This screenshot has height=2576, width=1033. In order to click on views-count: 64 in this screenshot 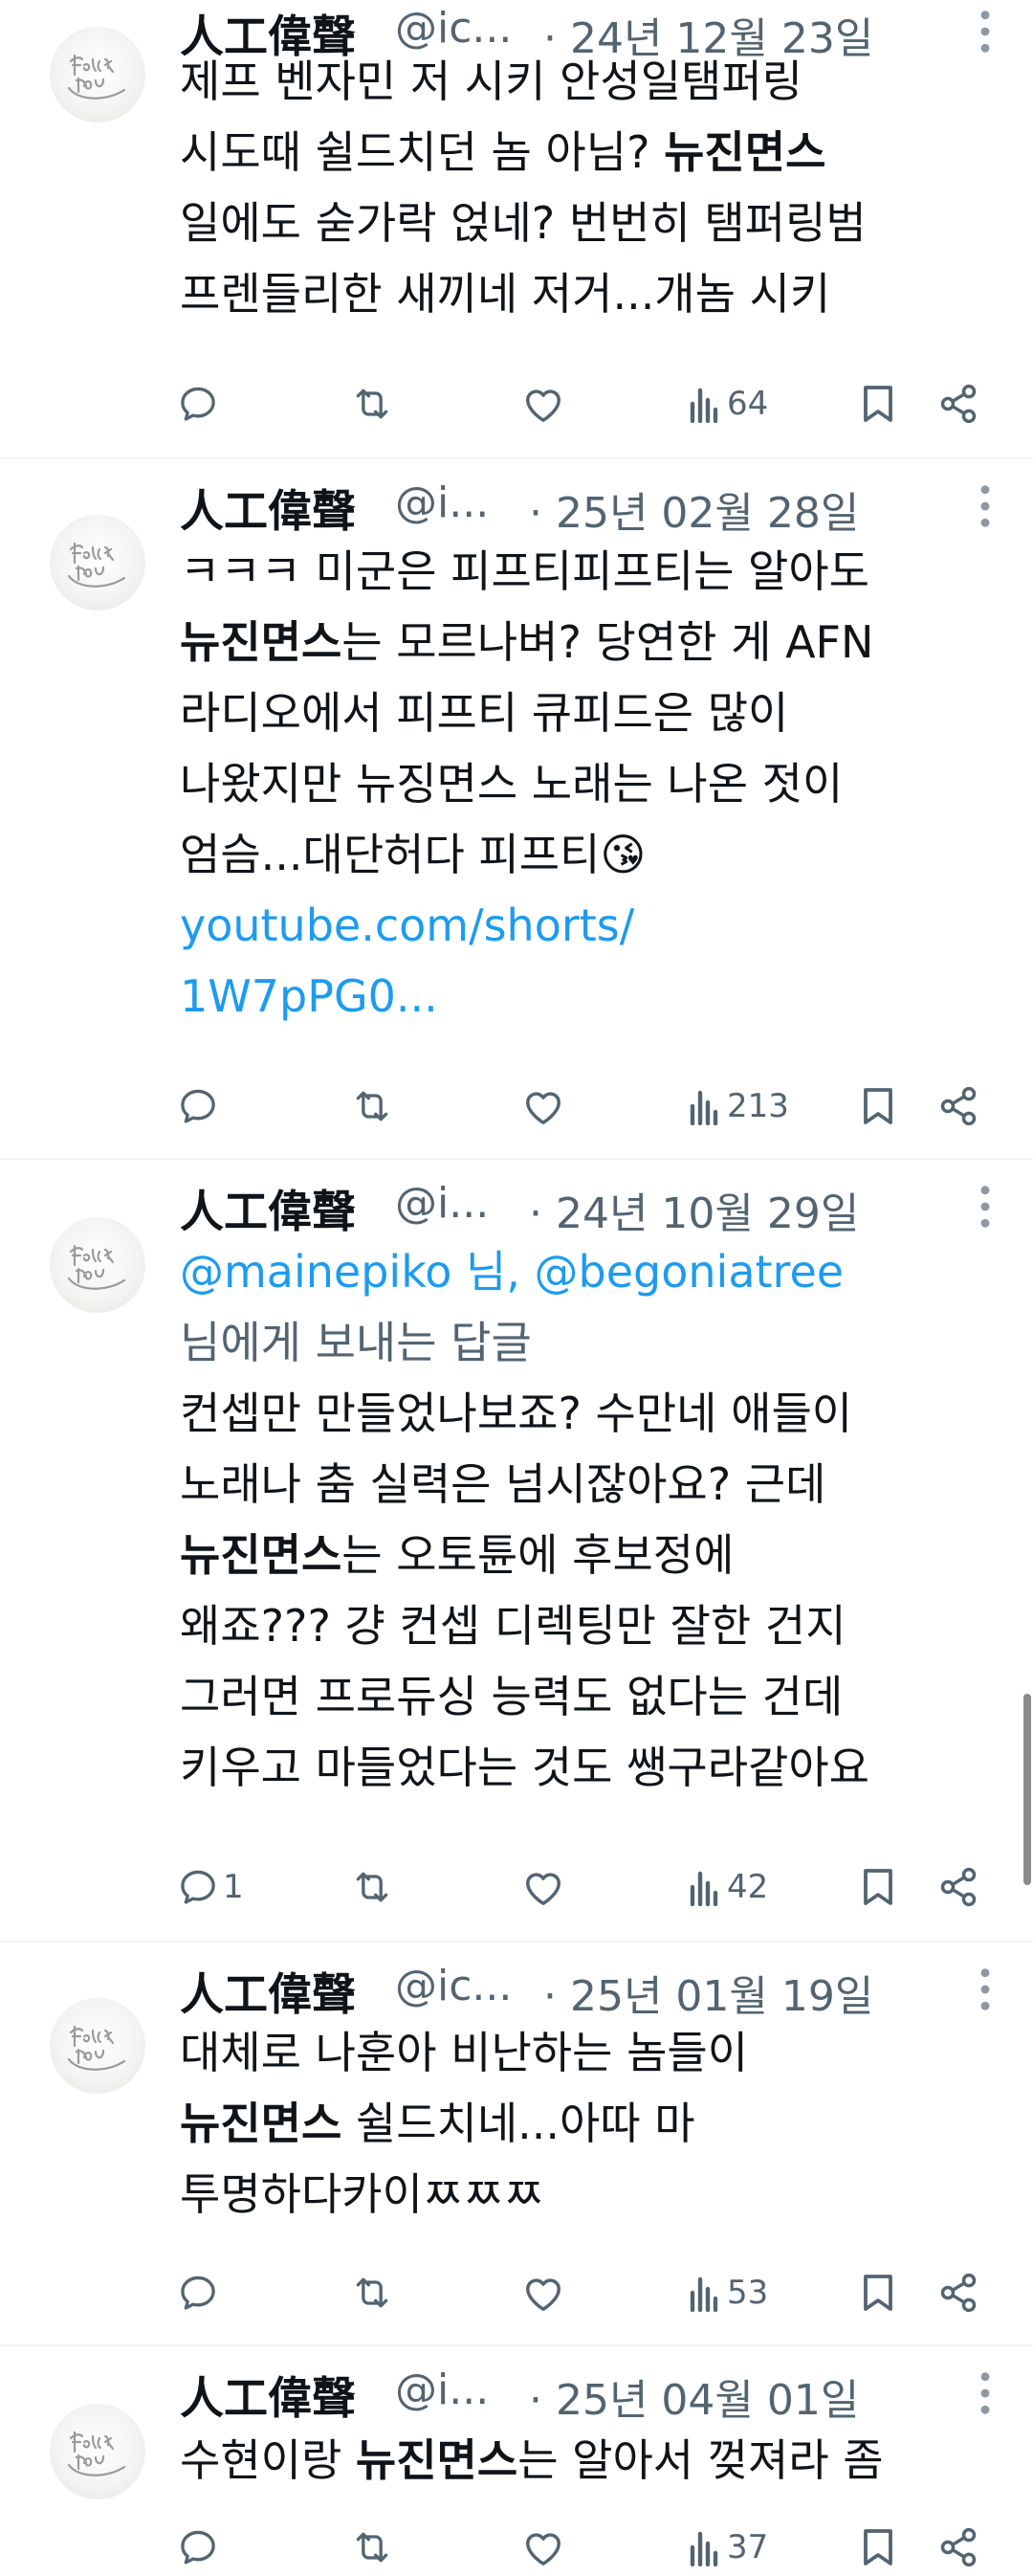, I will do `click(748, 404)`.